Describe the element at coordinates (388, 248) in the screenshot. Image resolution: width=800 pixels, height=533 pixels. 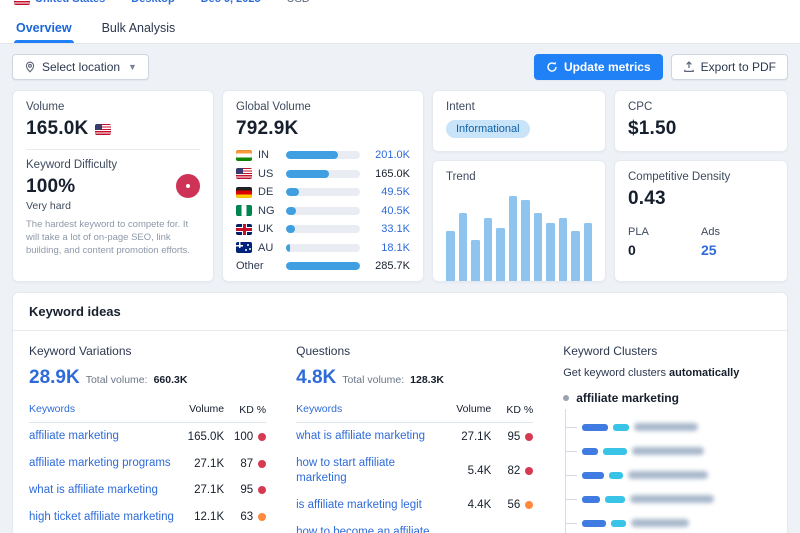
I see `country-volume-link: 18.1K` at that location.